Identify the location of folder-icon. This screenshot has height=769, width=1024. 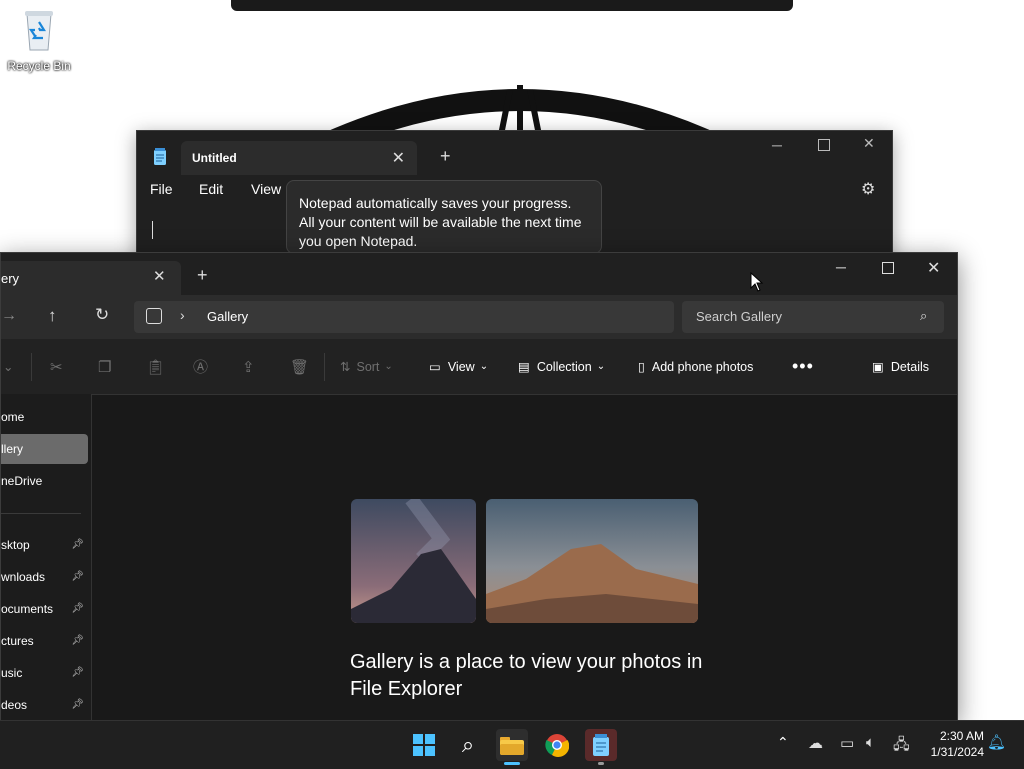
(512, 746).